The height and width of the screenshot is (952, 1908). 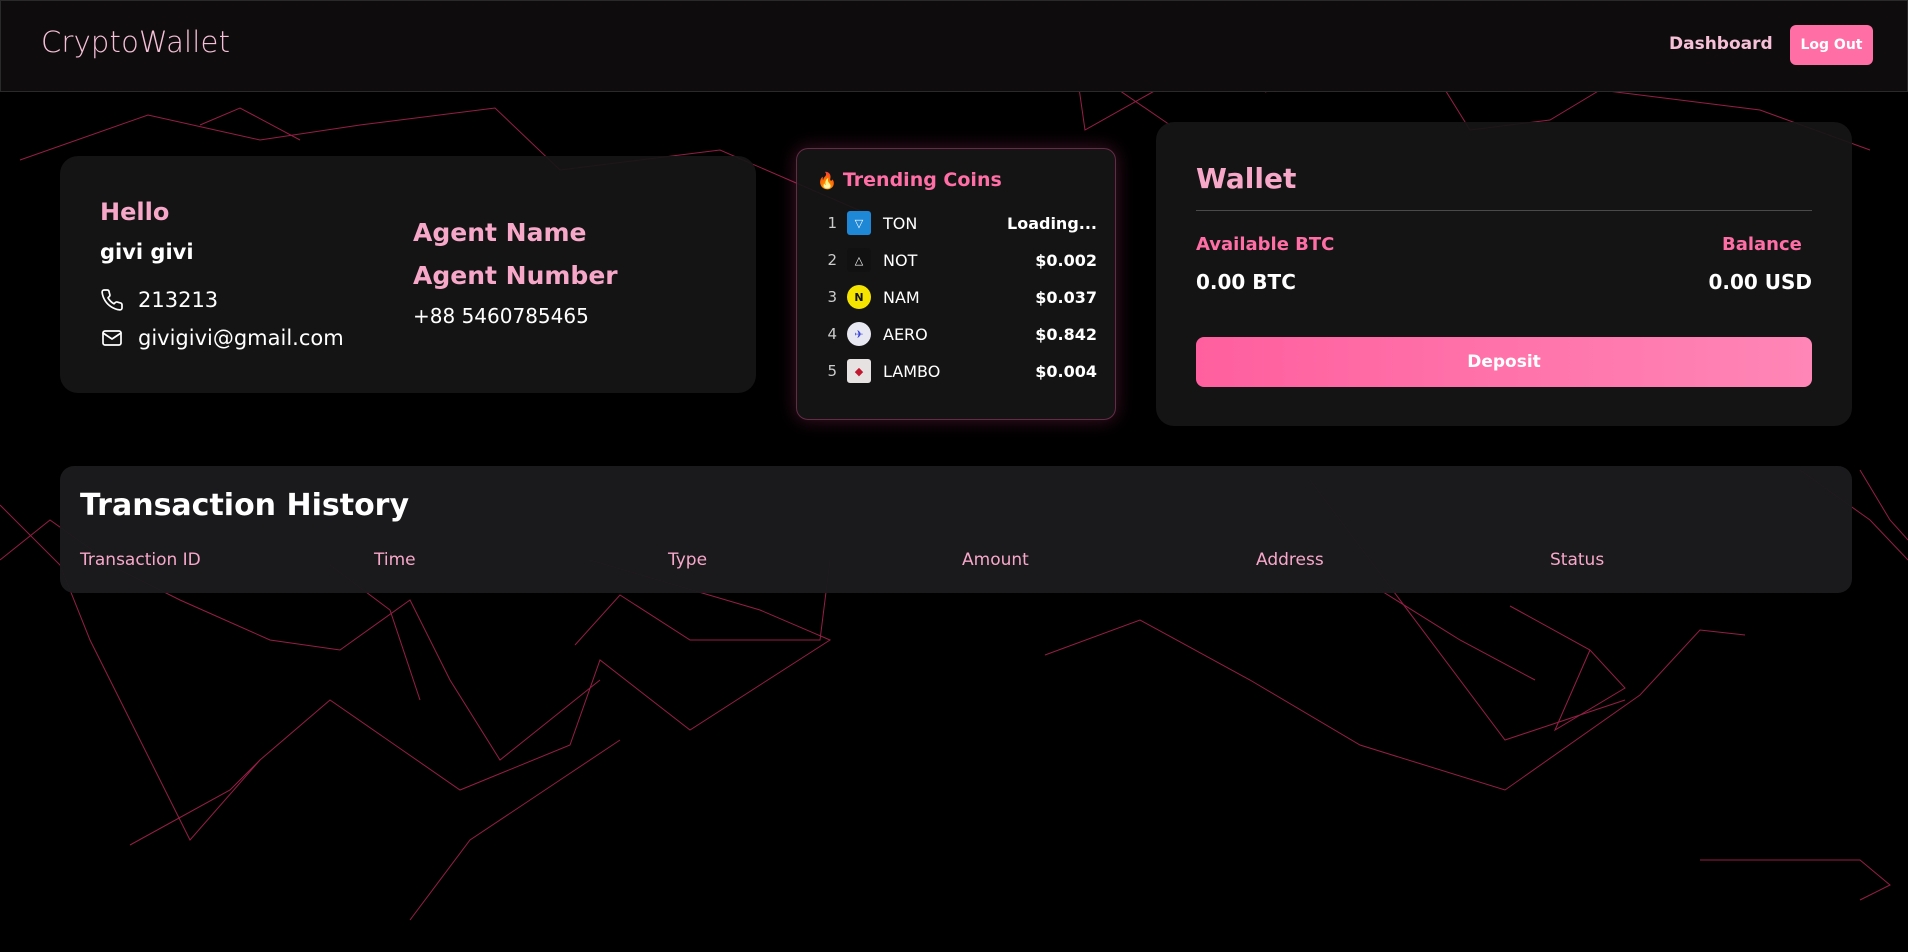 I want to click on coin-rank: 1, so click(x=832, y=223).